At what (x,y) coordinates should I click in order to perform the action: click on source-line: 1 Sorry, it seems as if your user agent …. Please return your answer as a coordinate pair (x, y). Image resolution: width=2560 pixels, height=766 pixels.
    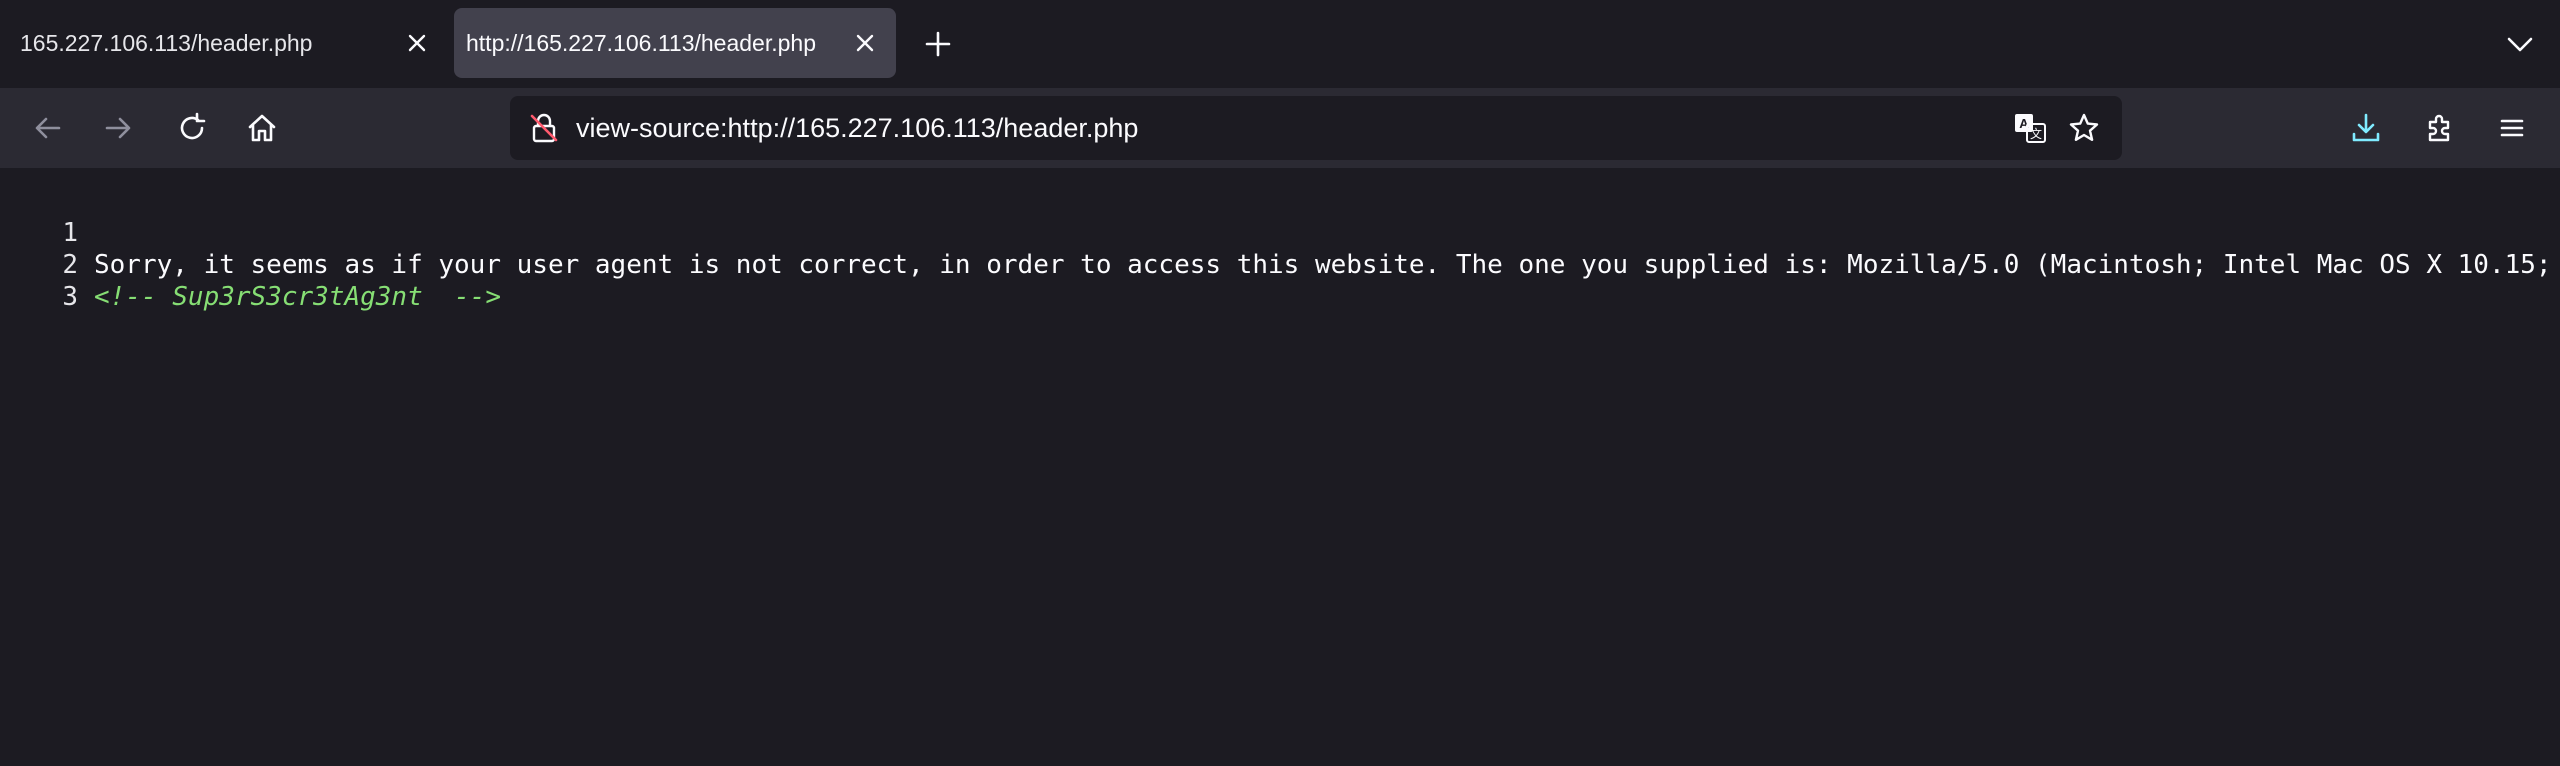
    Looking at the image, I should click on (1275, 232).